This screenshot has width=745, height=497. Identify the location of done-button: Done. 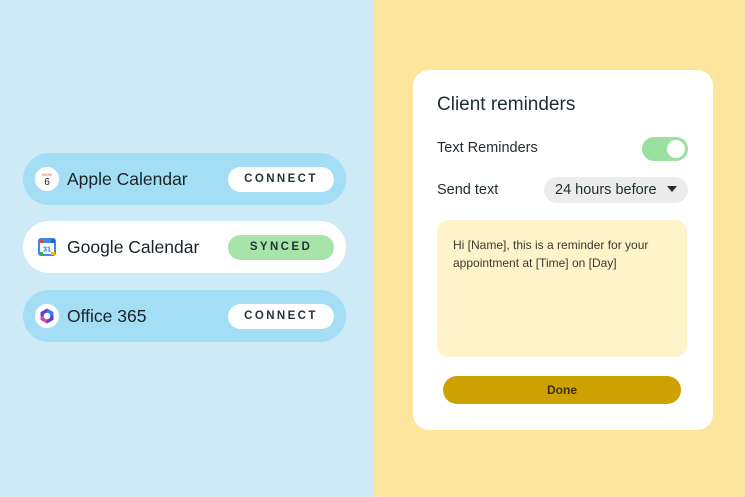
(562, 390).